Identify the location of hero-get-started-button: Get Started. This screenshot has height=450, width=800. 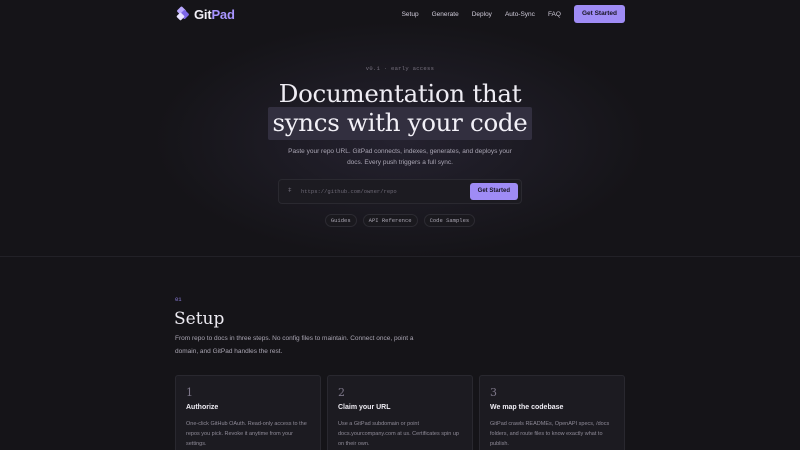
(493, 191).